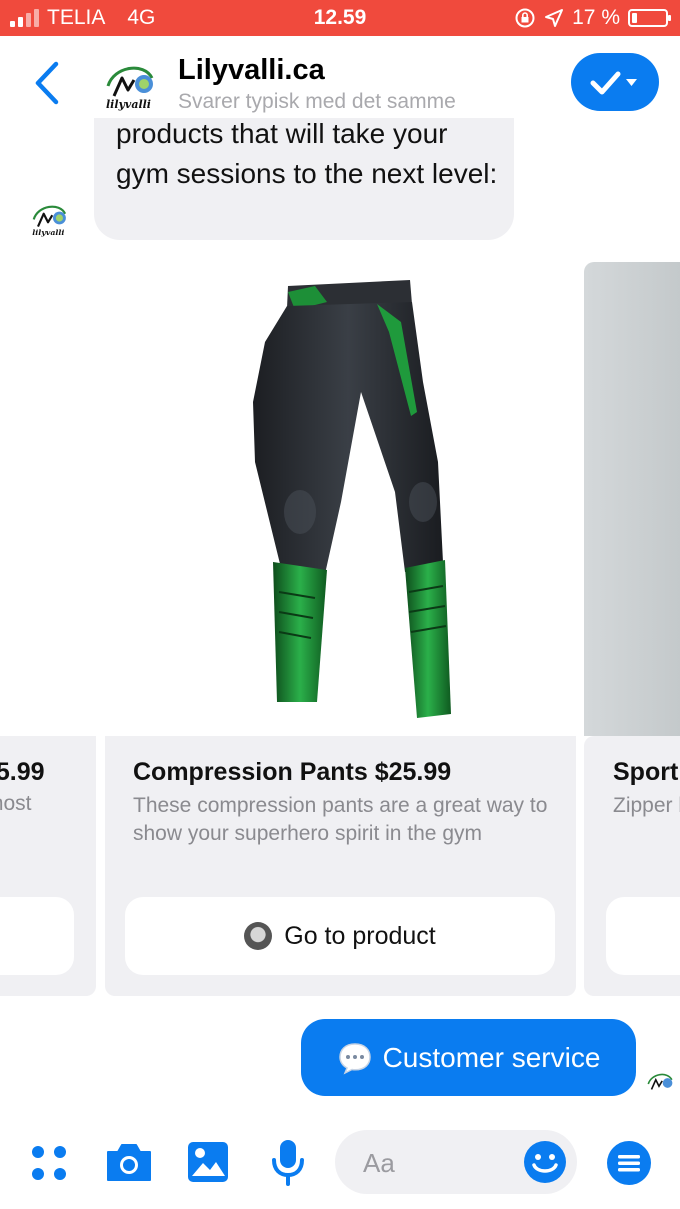 The image size is (680, 1209). Describe the element at coordinates (649, 18) in the screenshot. I see `battery-icon` at that location.